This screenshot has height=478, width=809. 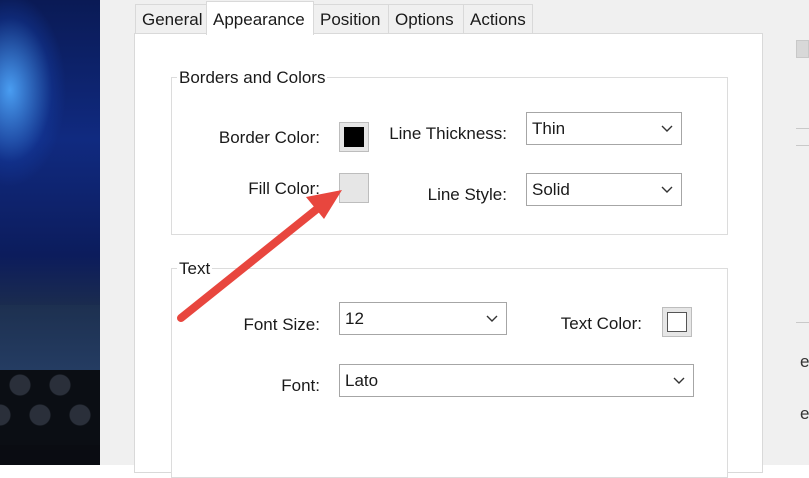 I want to click on line-style-value: Solid, so click(x=551, y=189).